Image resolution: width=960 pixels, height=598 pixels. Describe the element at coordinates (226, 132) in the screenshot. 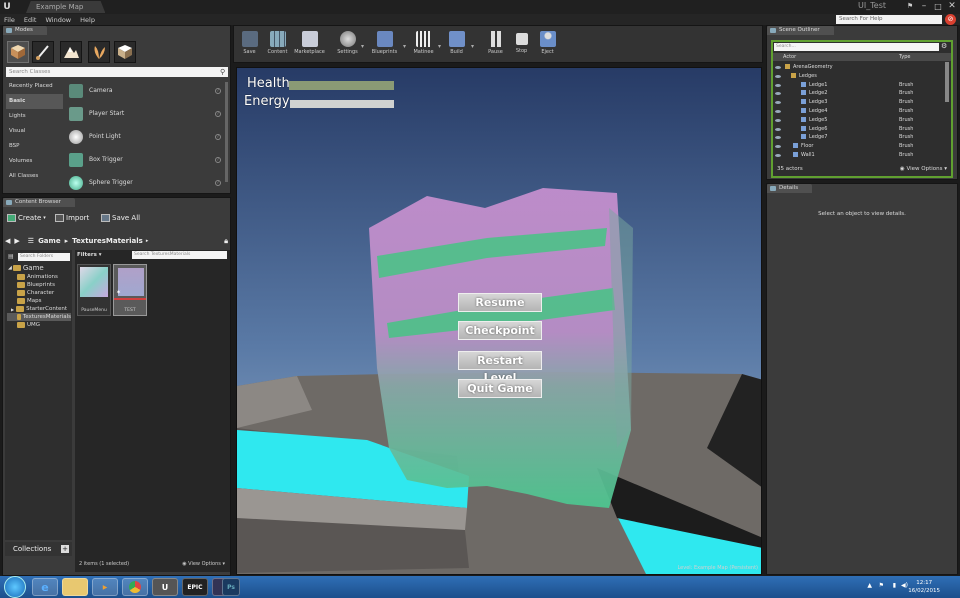

I see `classes-scrollbar` at that location.